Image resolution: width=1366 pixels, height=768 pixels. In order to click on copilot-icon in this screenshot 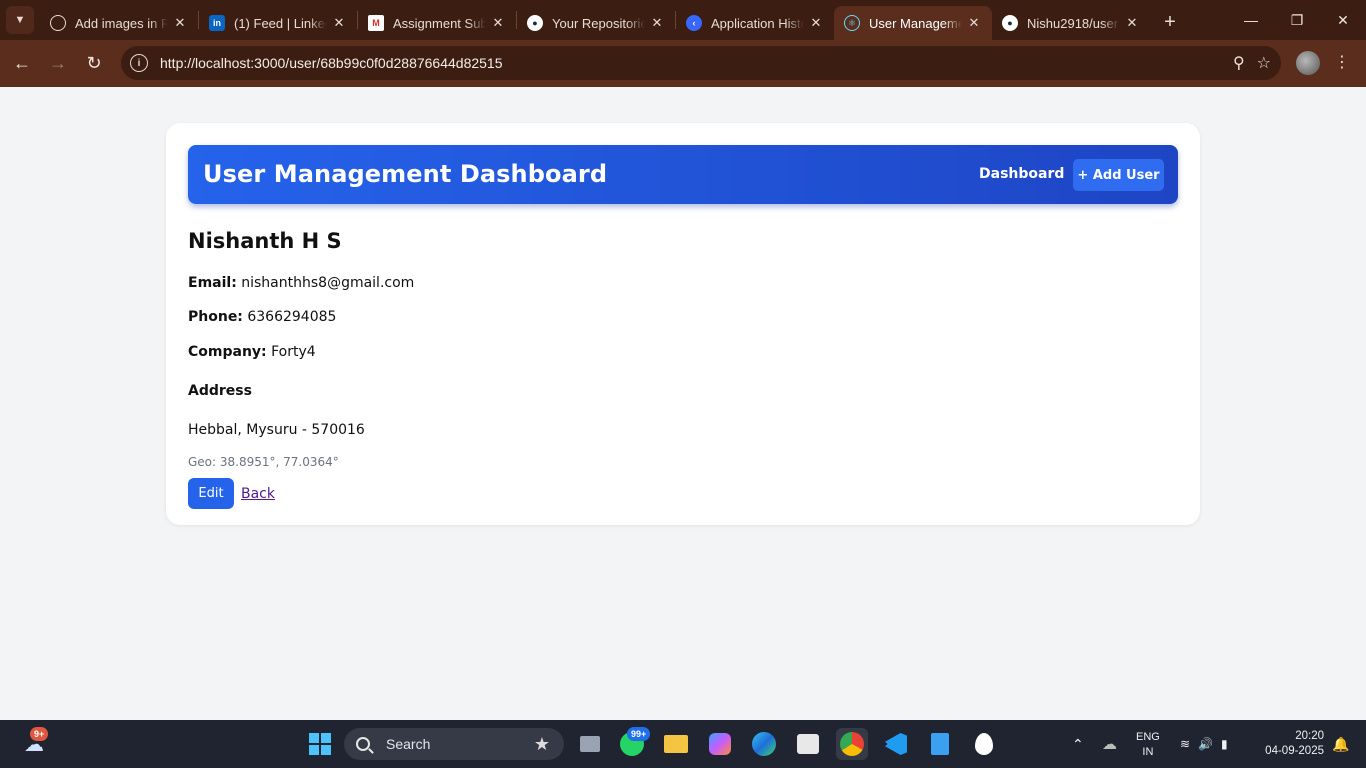, I will do `click(720, 744)`.